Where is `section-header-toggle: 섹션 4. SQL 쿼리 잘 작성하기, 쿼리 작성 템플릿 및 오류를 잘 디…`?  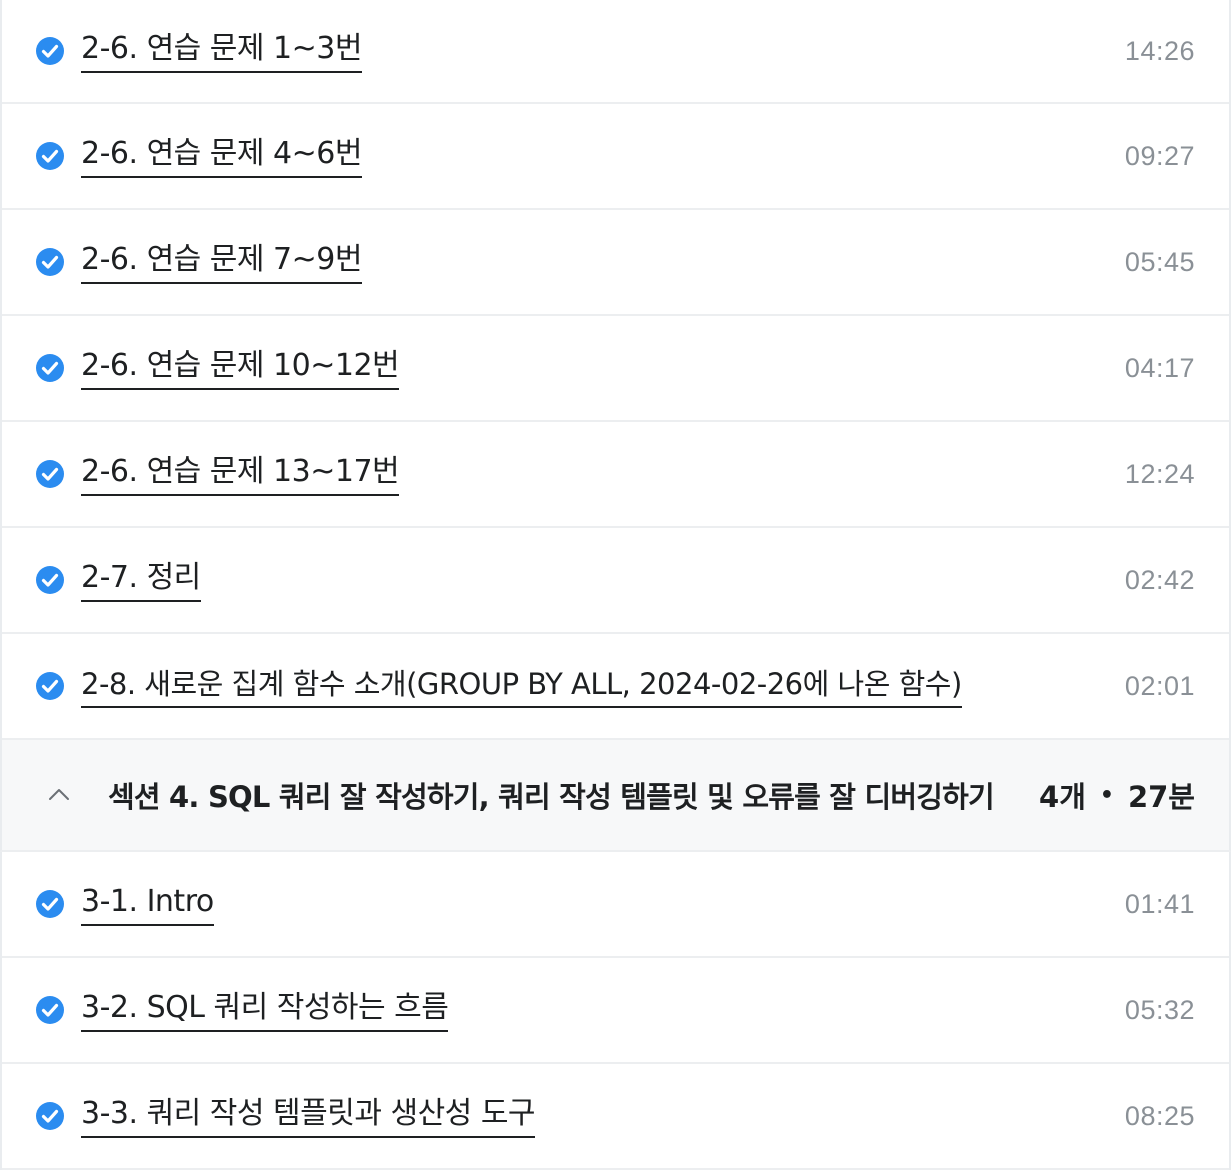 section-header-toggle: 섹션 4. SQL 쿼리 잘 작성하기, 쿼리 작성 템플릿 및 오류를 잘 디… is located at coordinates (615, 796).